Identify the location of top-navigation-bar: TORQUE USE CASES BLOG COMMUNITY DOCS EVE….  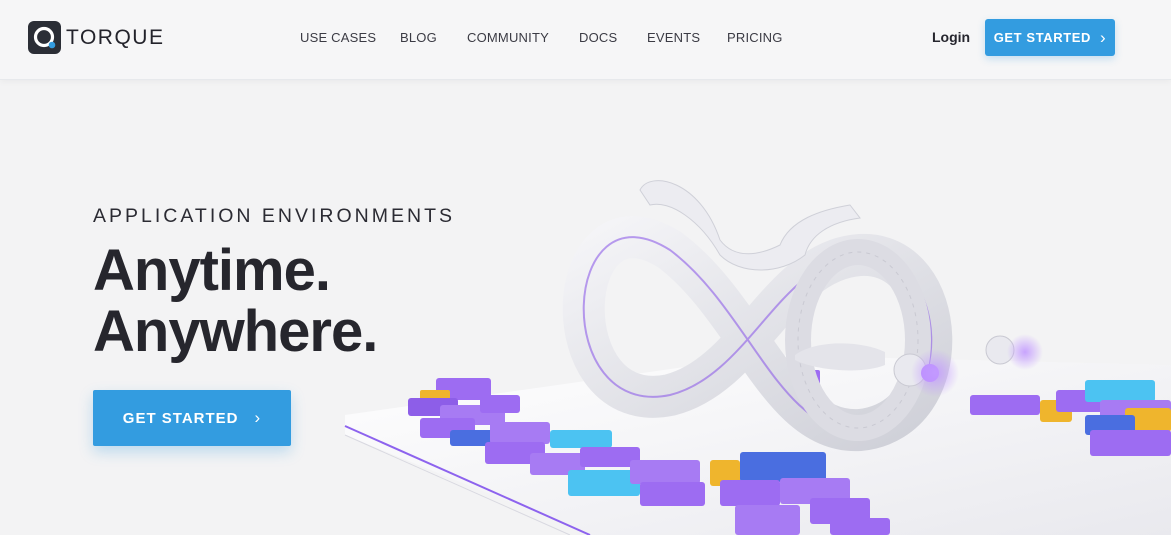
(585, 40).